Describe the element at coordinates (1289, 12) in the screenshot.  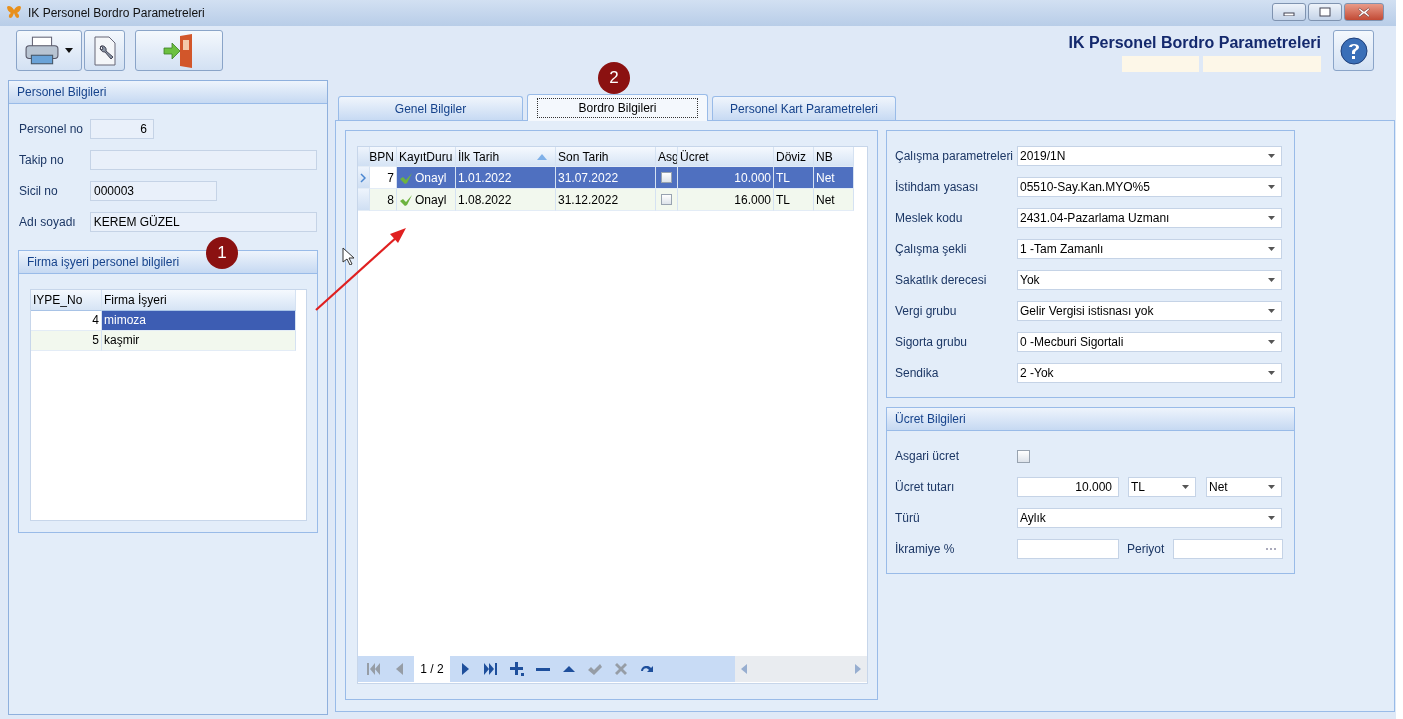
I see `minimize-button` at that location.